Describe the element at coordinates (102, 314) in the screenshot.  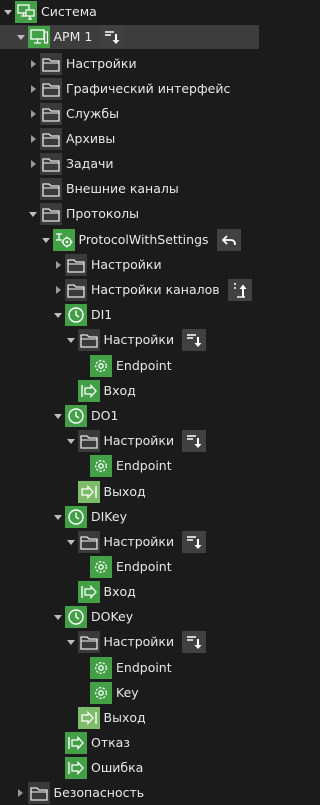
I see `tree-item-label: DI1` at that location.